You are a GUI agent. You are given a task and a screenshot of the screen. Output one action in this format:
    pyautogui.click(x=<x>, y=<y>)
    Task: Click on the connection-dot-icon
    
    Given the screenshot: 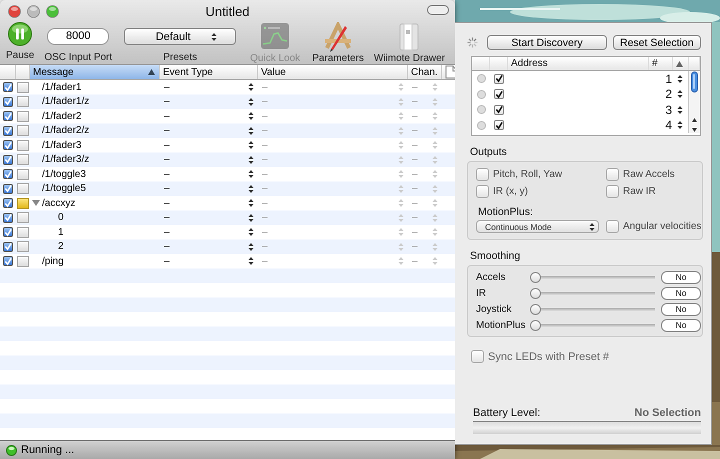 What is the action you would take?
    pyautogui.click(x=481, y=79)
    